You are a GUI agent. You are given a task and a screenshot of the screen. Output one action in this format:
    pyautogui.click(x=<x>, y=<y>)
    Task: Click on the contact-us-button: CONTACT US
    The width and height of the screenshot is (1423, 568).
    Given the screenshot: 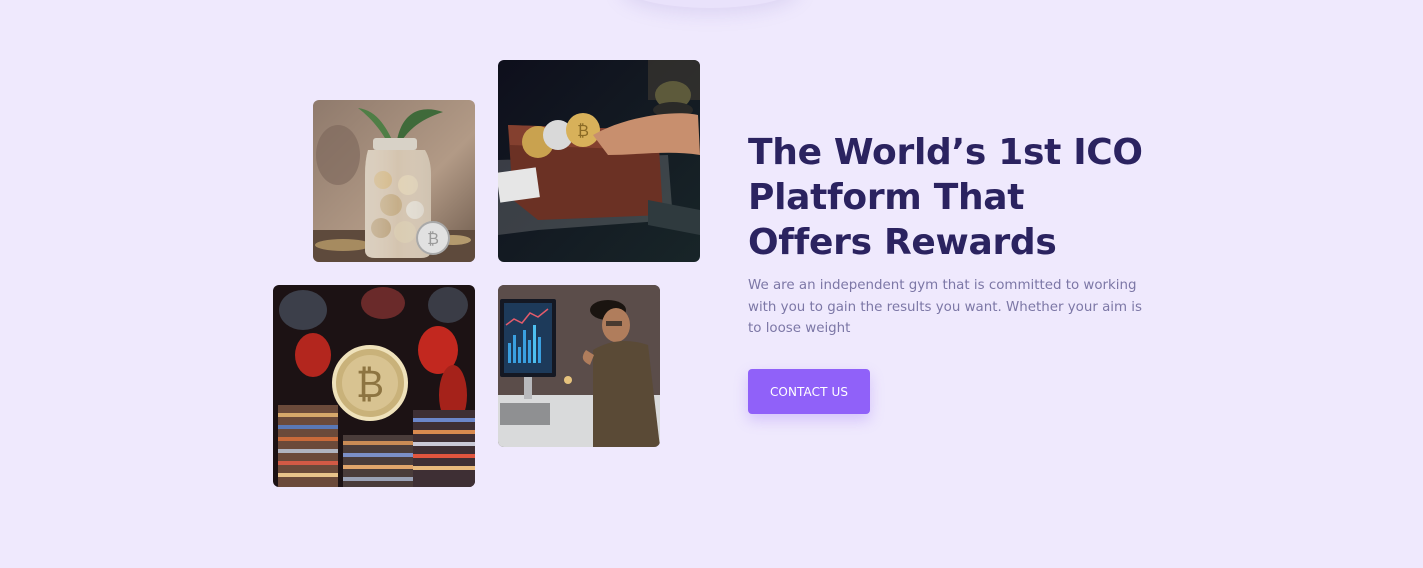 What is the action you would take?
    pyautogui.click(x=809, y=391)
    